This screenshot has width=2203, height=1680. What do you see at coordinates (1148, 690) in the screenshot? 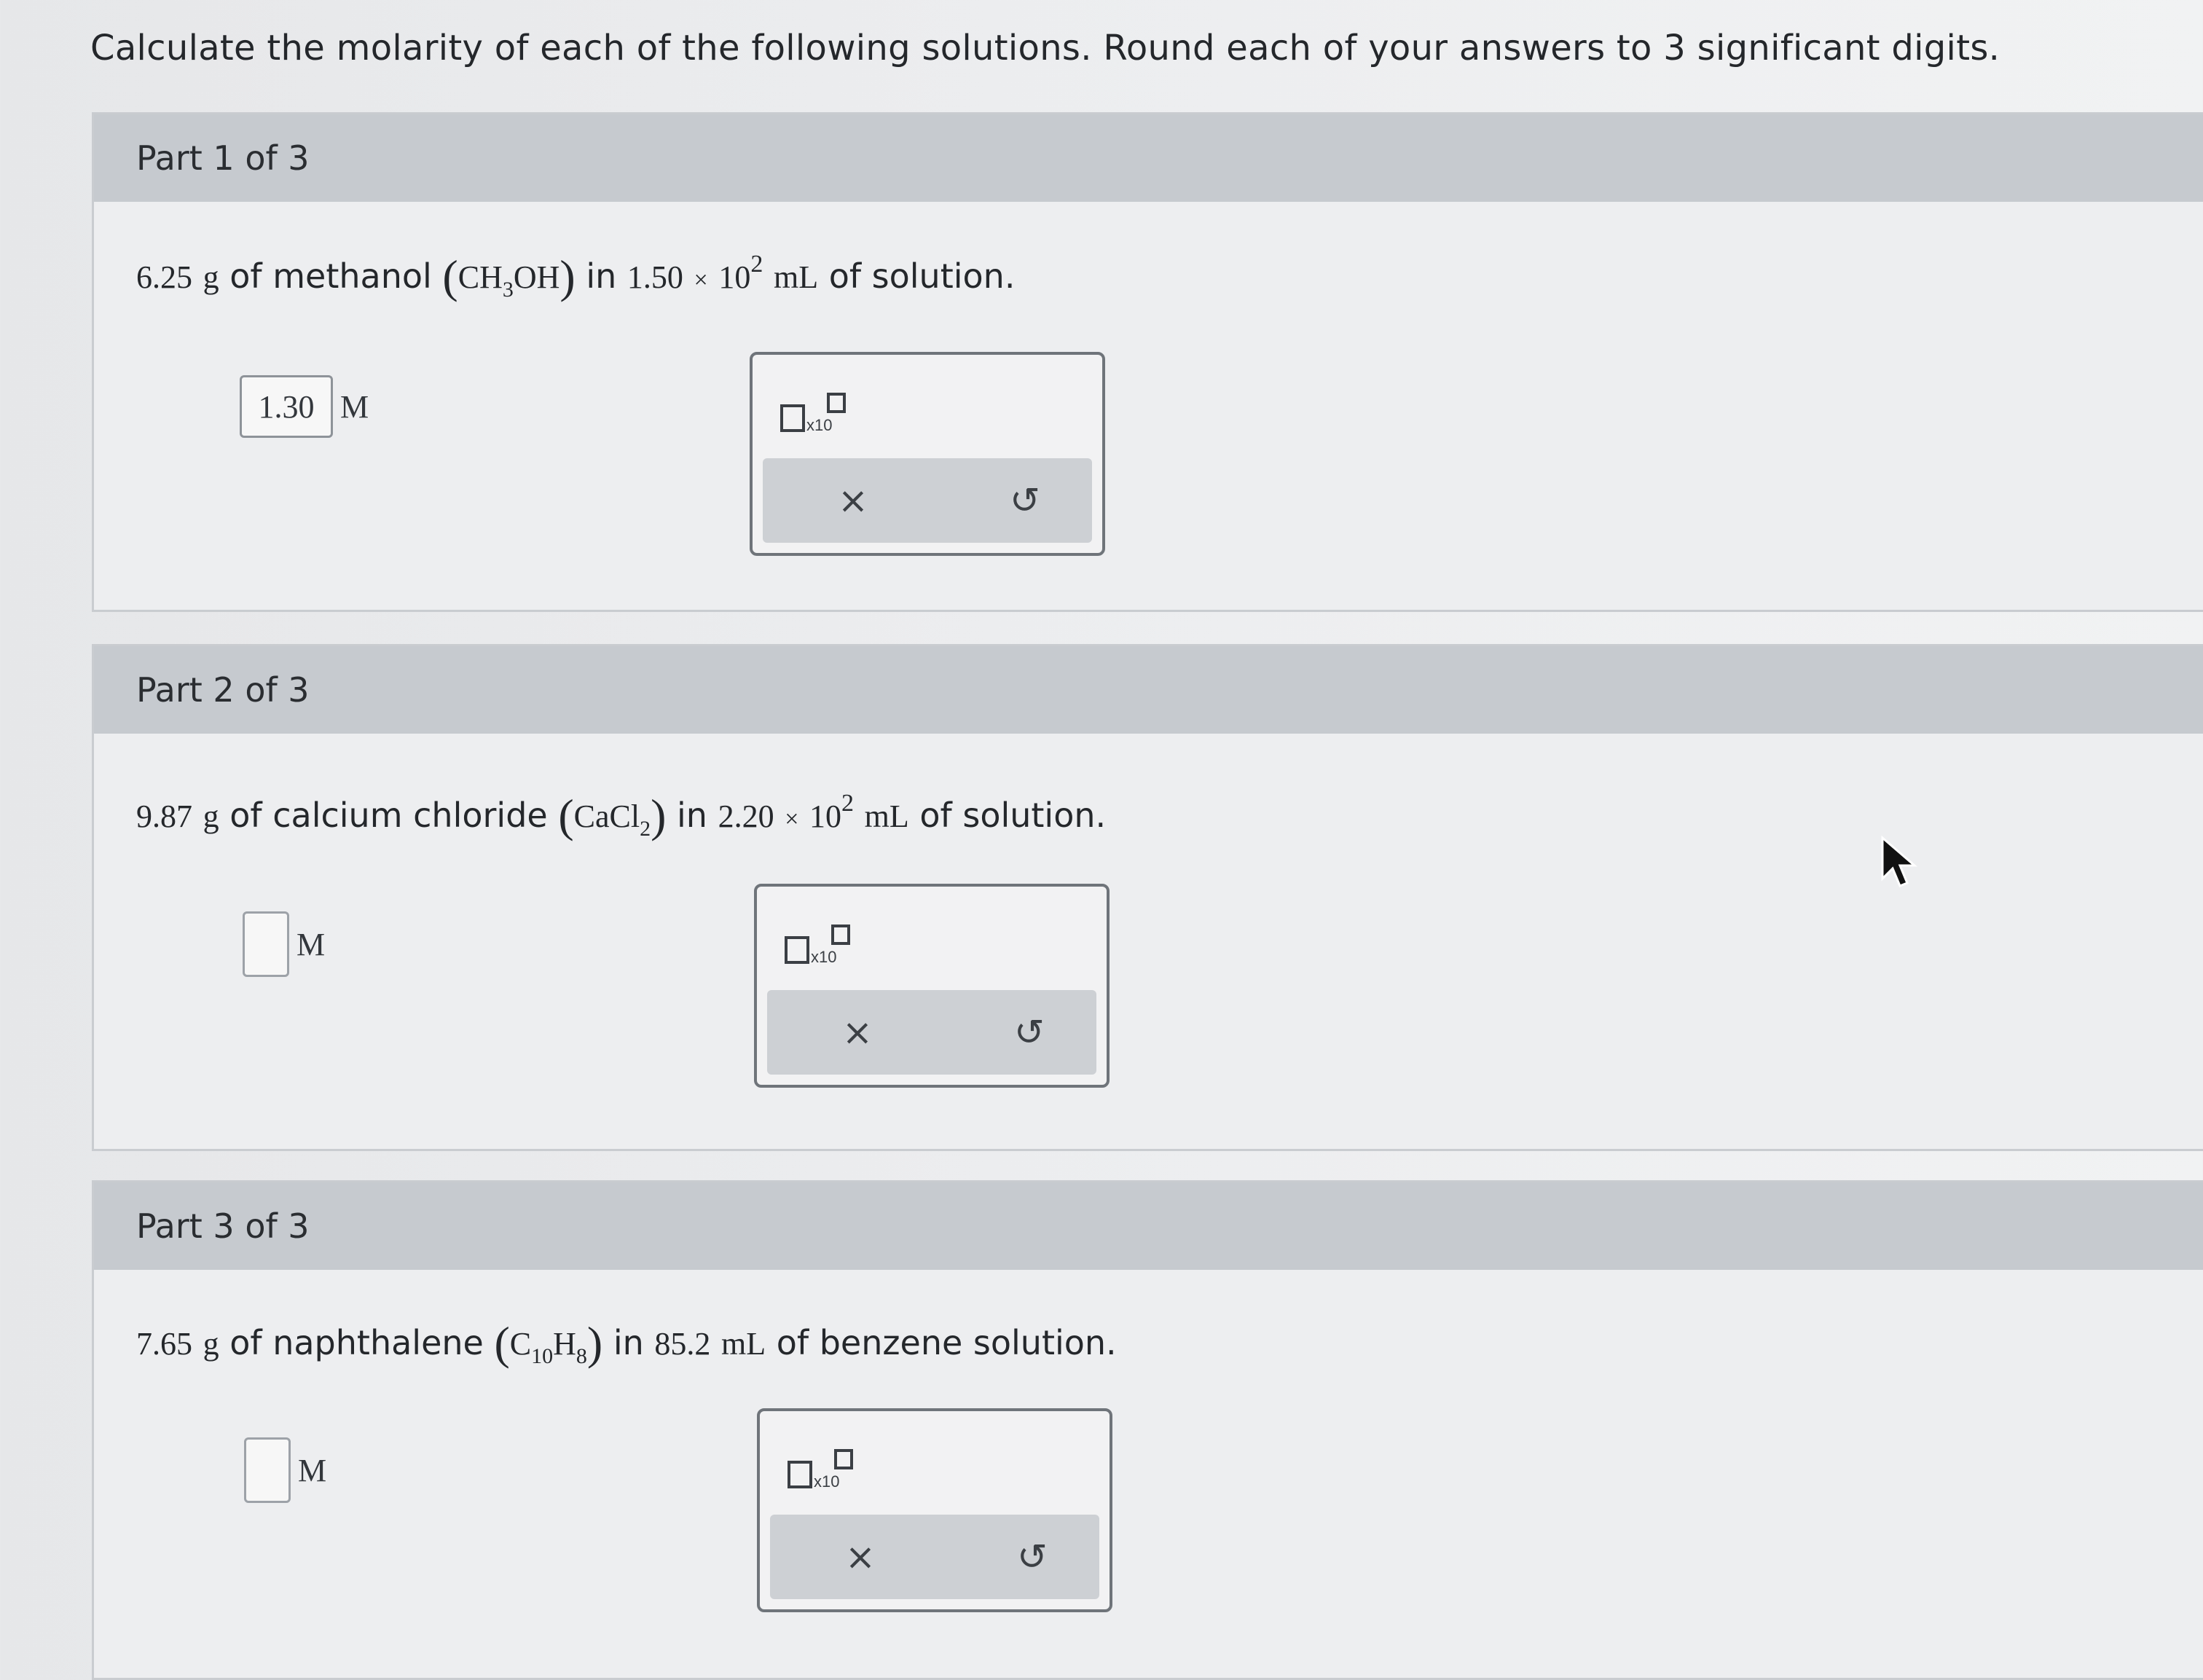
I see `part-2-header: Part 2 of 3` at bounding box center [1148, 690].